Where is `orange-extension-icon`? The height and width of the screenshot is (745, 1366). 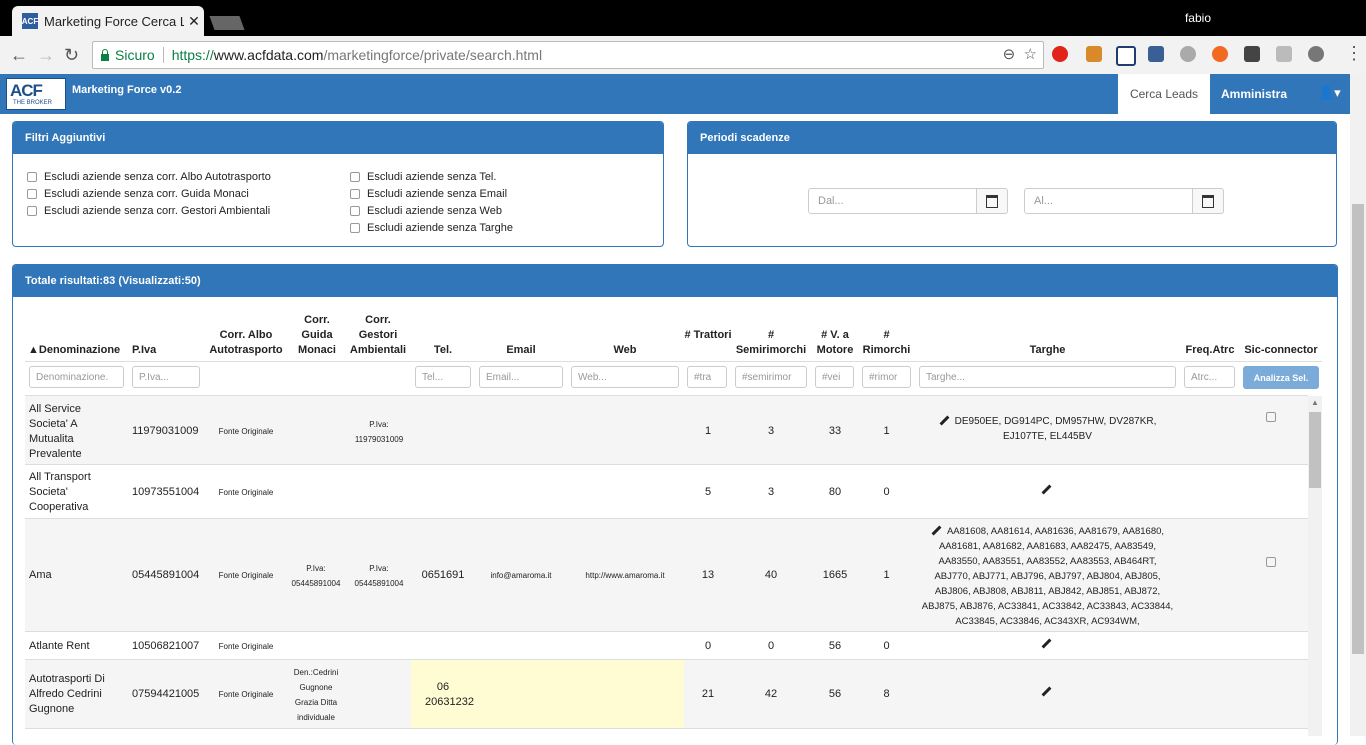 orange-extension-icon is located at coordinates (1220, 54).